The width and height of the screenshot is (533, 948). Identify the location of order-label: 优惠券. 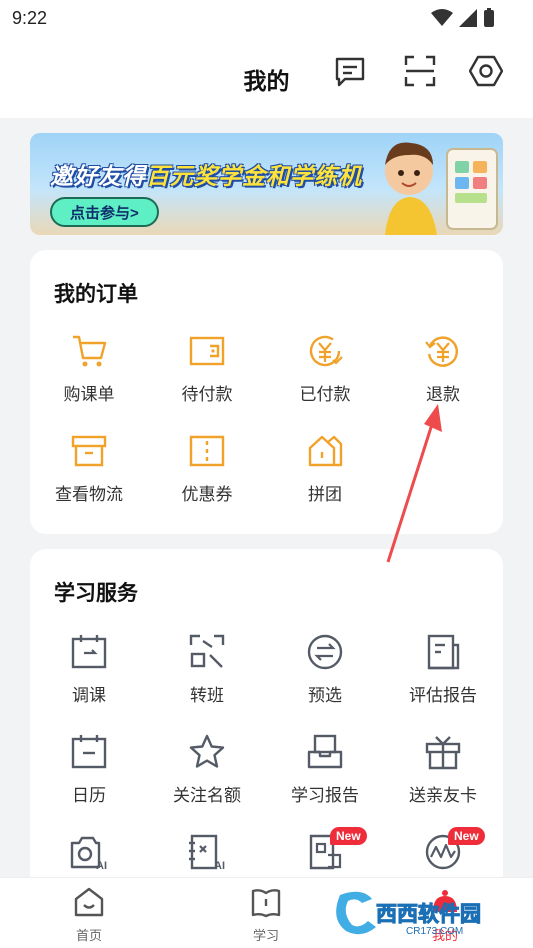
(207, 494).